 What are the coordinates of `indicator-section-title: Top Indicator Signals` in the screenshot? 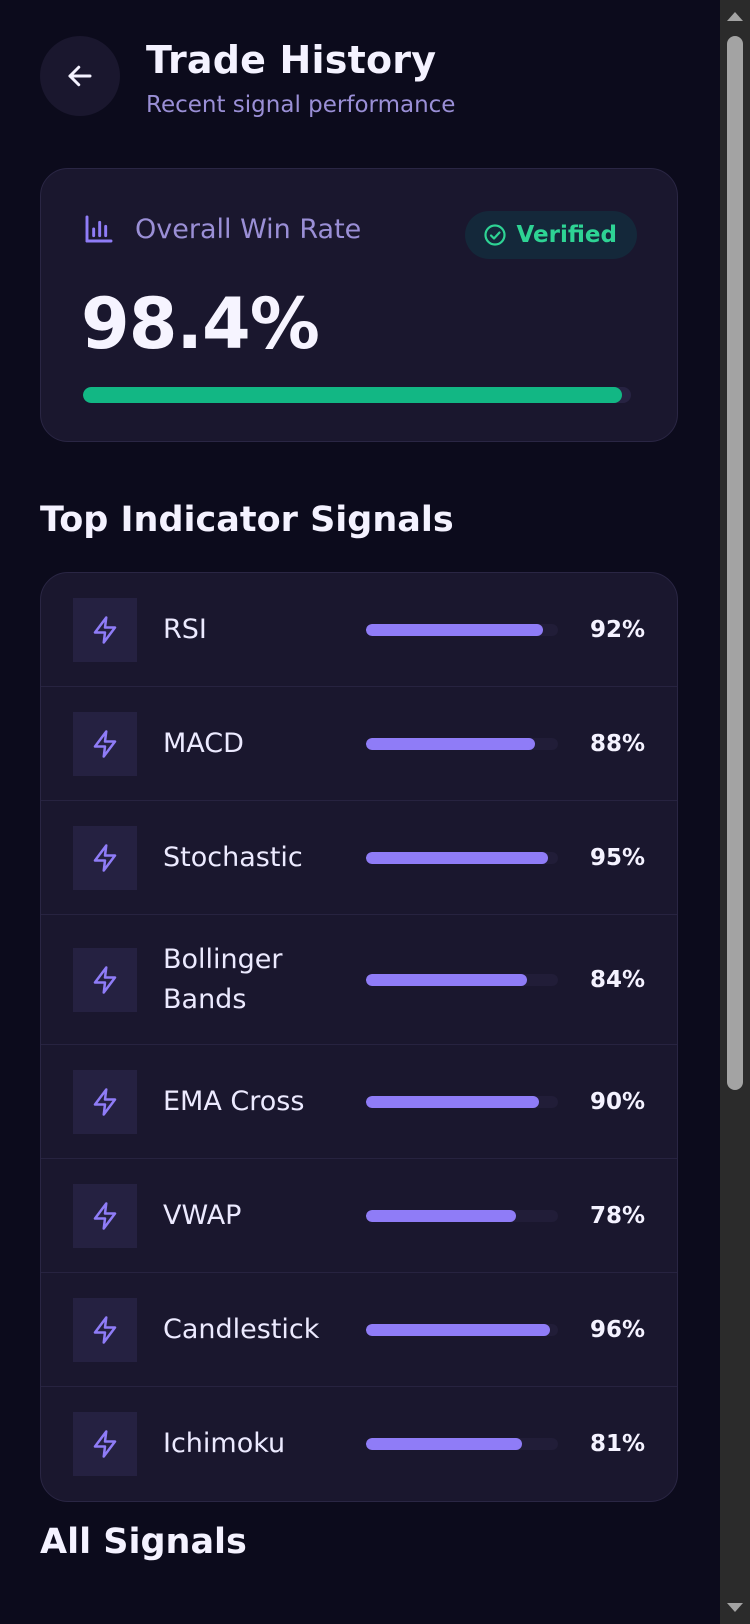 It's located at (247, 520).